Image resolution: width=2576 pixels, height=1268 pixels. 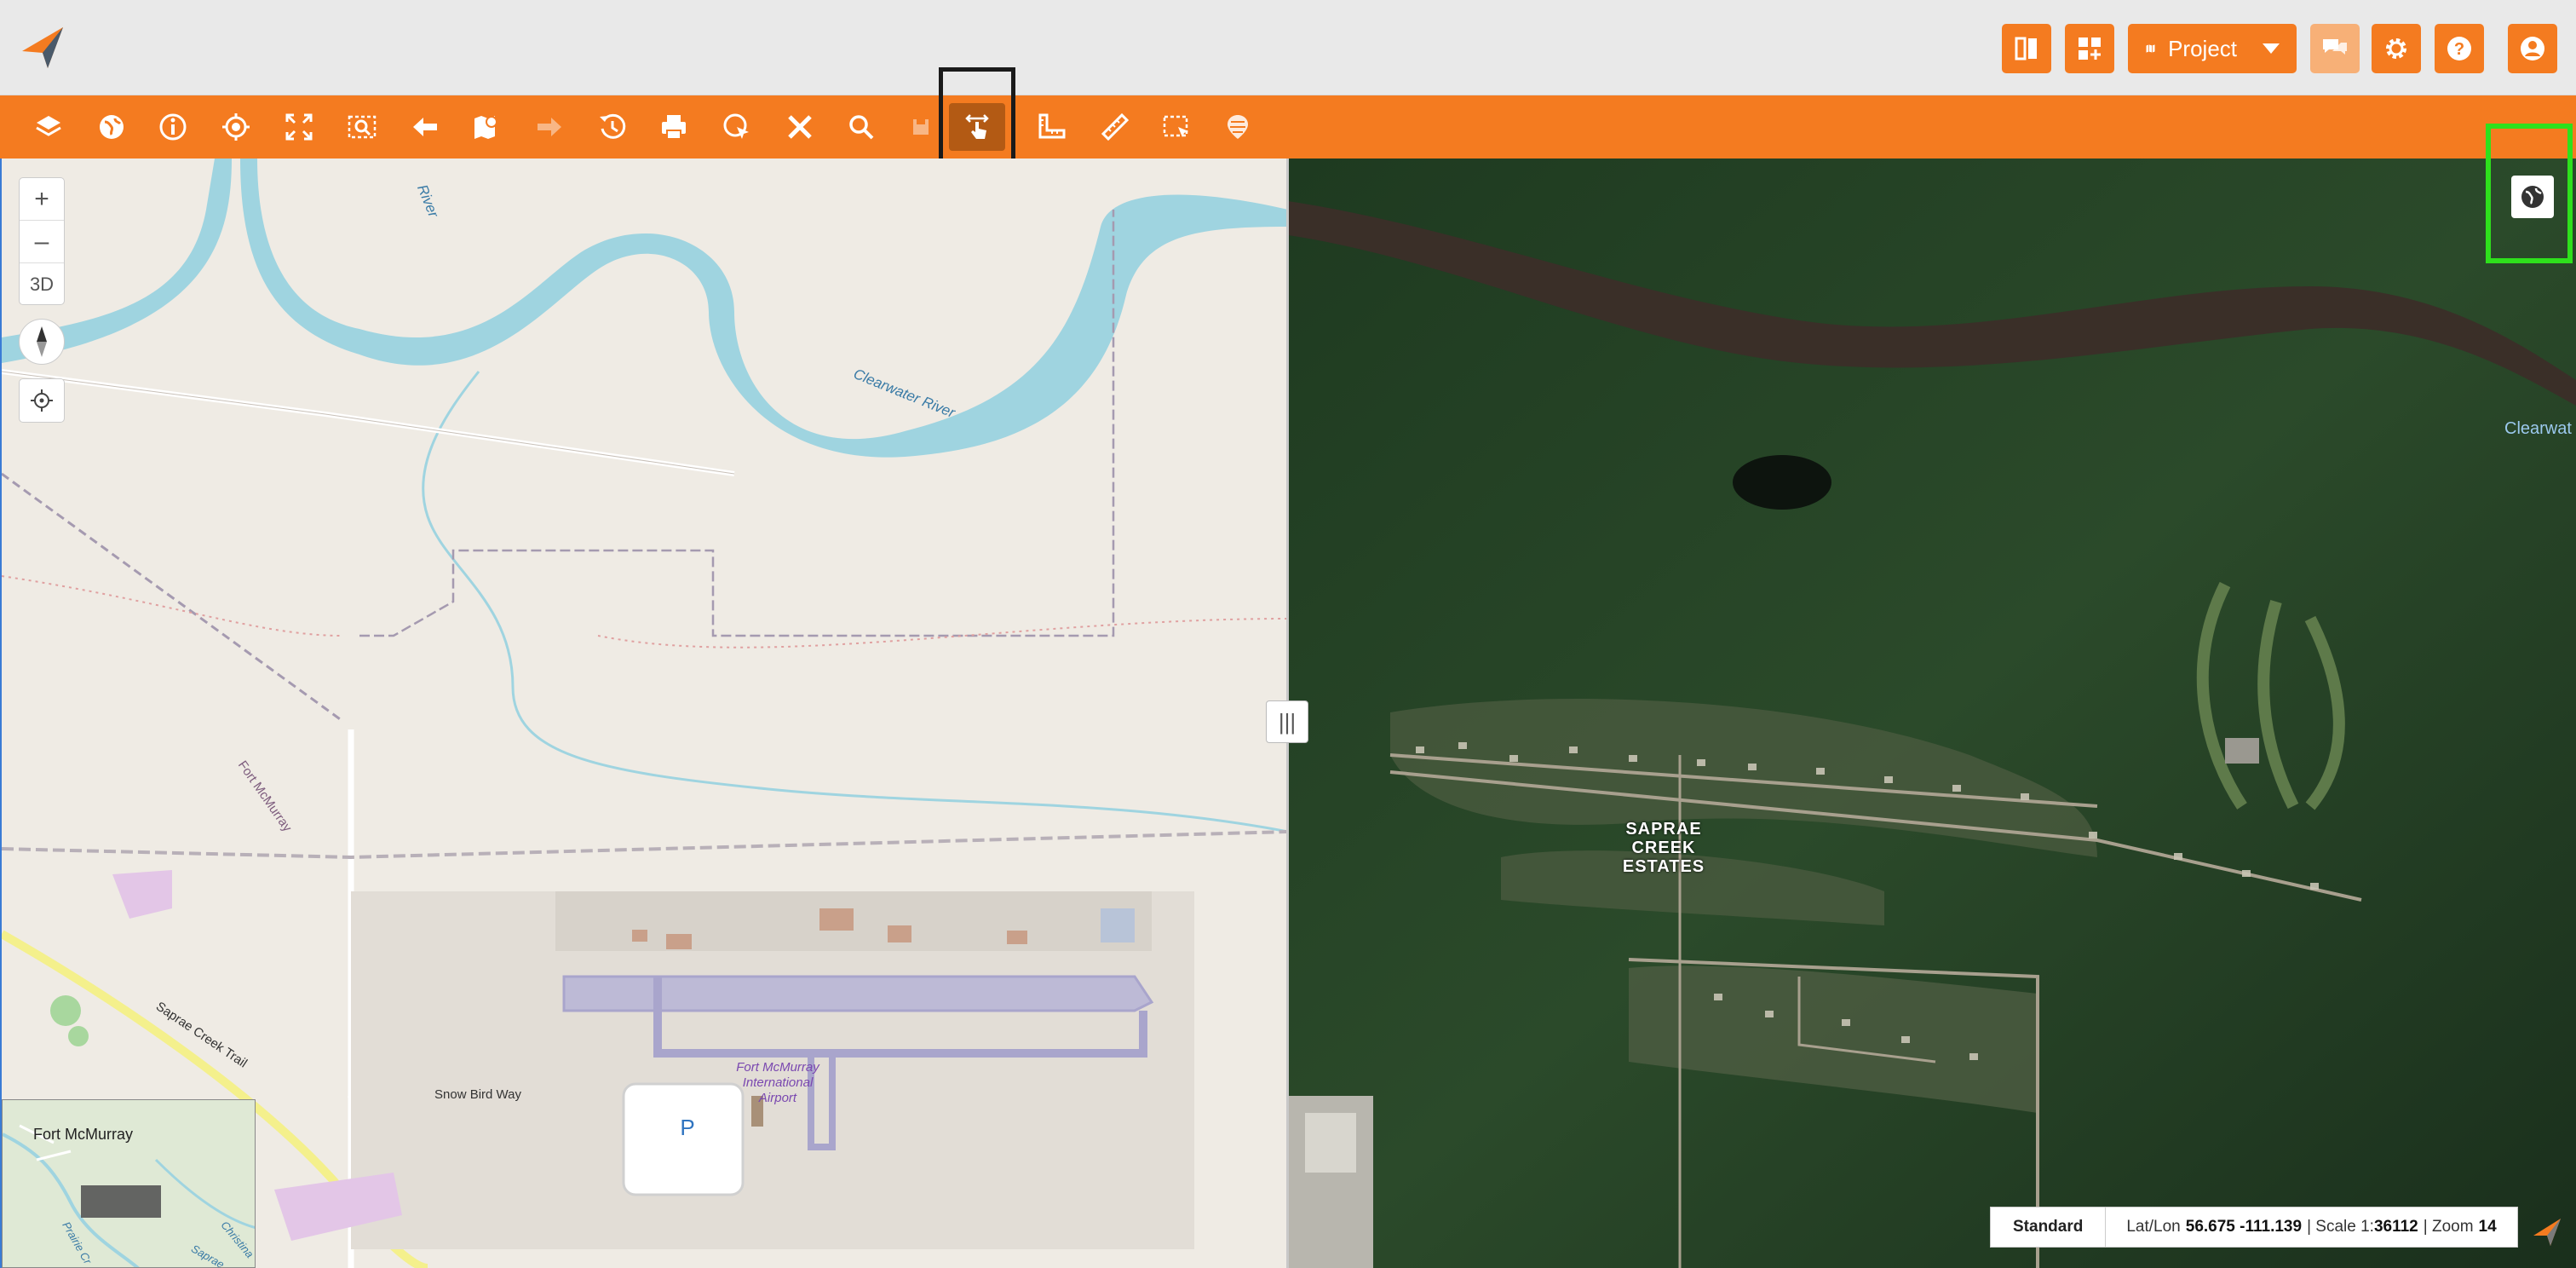 What do you see at coordinates (777, 1082) in the screenshot?
I see `airport-label: Fort McMurray International Airport` at bounding box center [777, 1082].